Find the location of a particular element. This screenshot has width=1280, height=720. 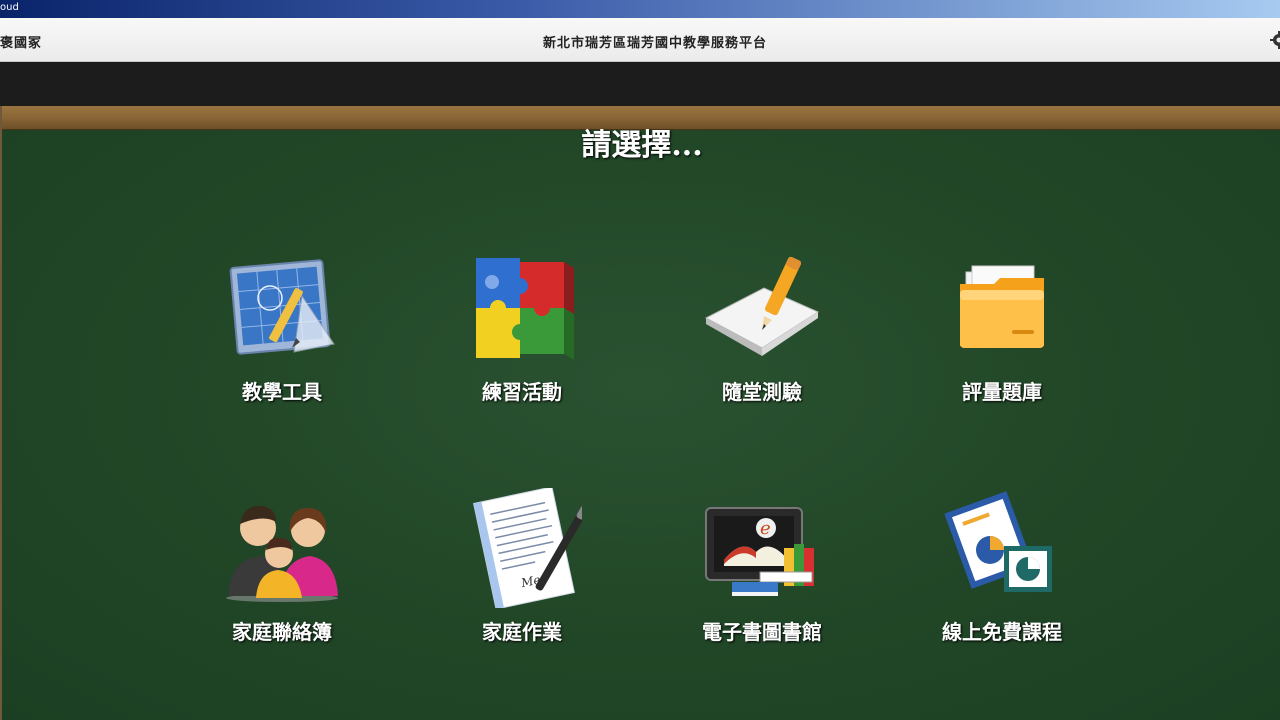

tile-label: 教學工具 is located at coordinates (282, 392).